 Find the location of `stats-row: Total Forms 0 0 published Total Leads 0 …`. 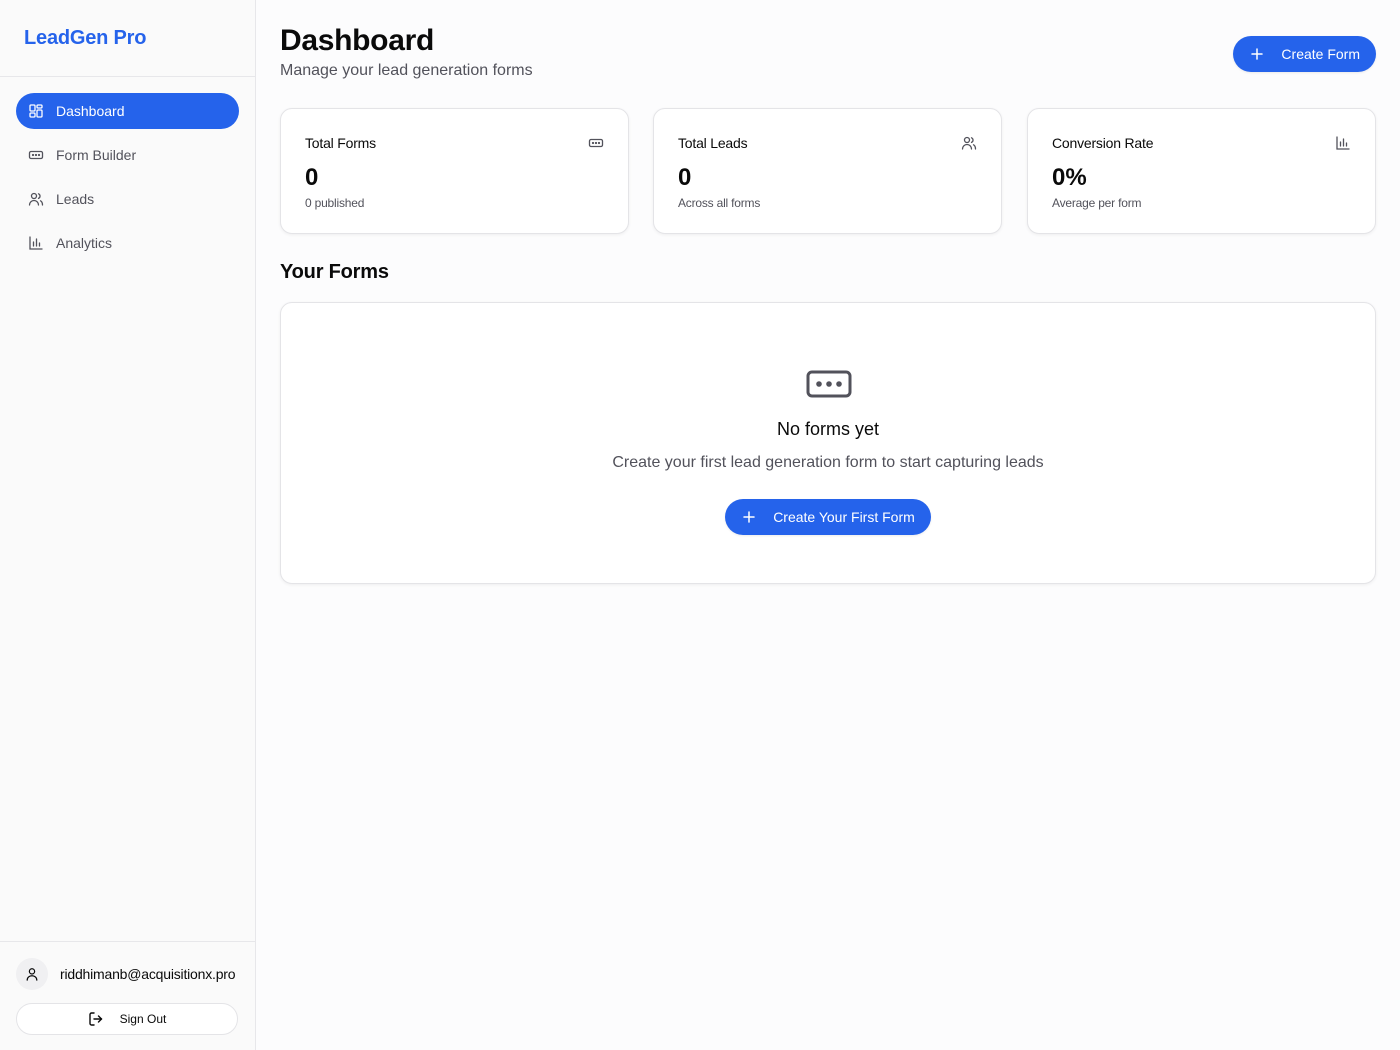

stats-row: Total Forms 0 0 published Total Leads 0 … is located at coordinates (828, 171).